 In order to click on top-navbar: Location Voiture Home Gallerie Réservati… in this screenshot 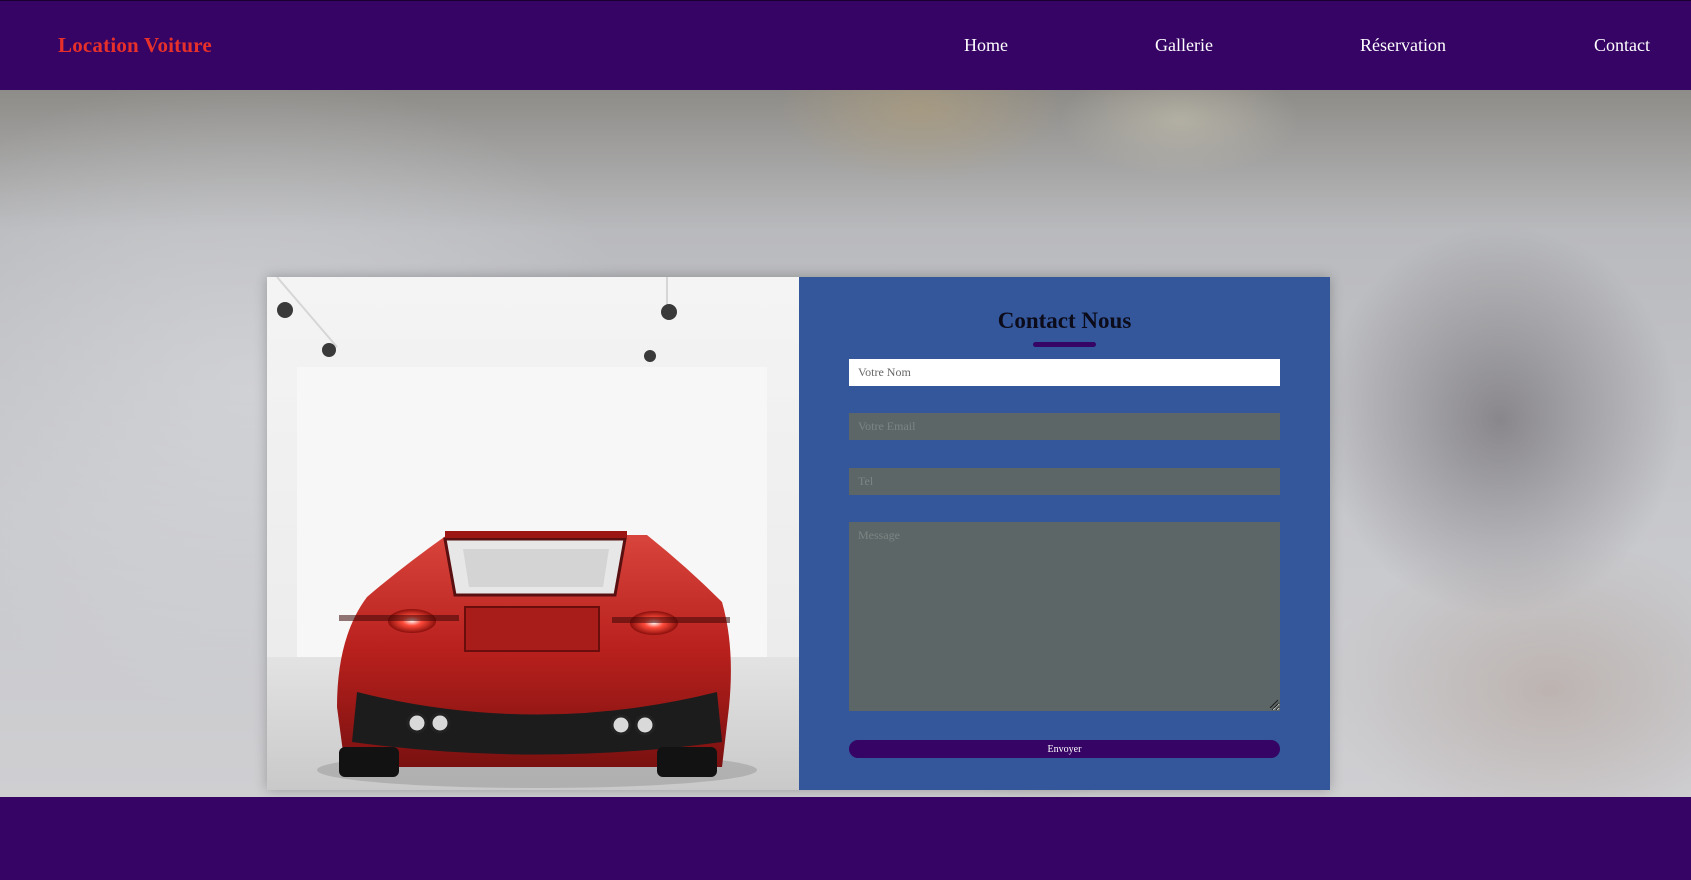, I will do `click(845, 45)`.